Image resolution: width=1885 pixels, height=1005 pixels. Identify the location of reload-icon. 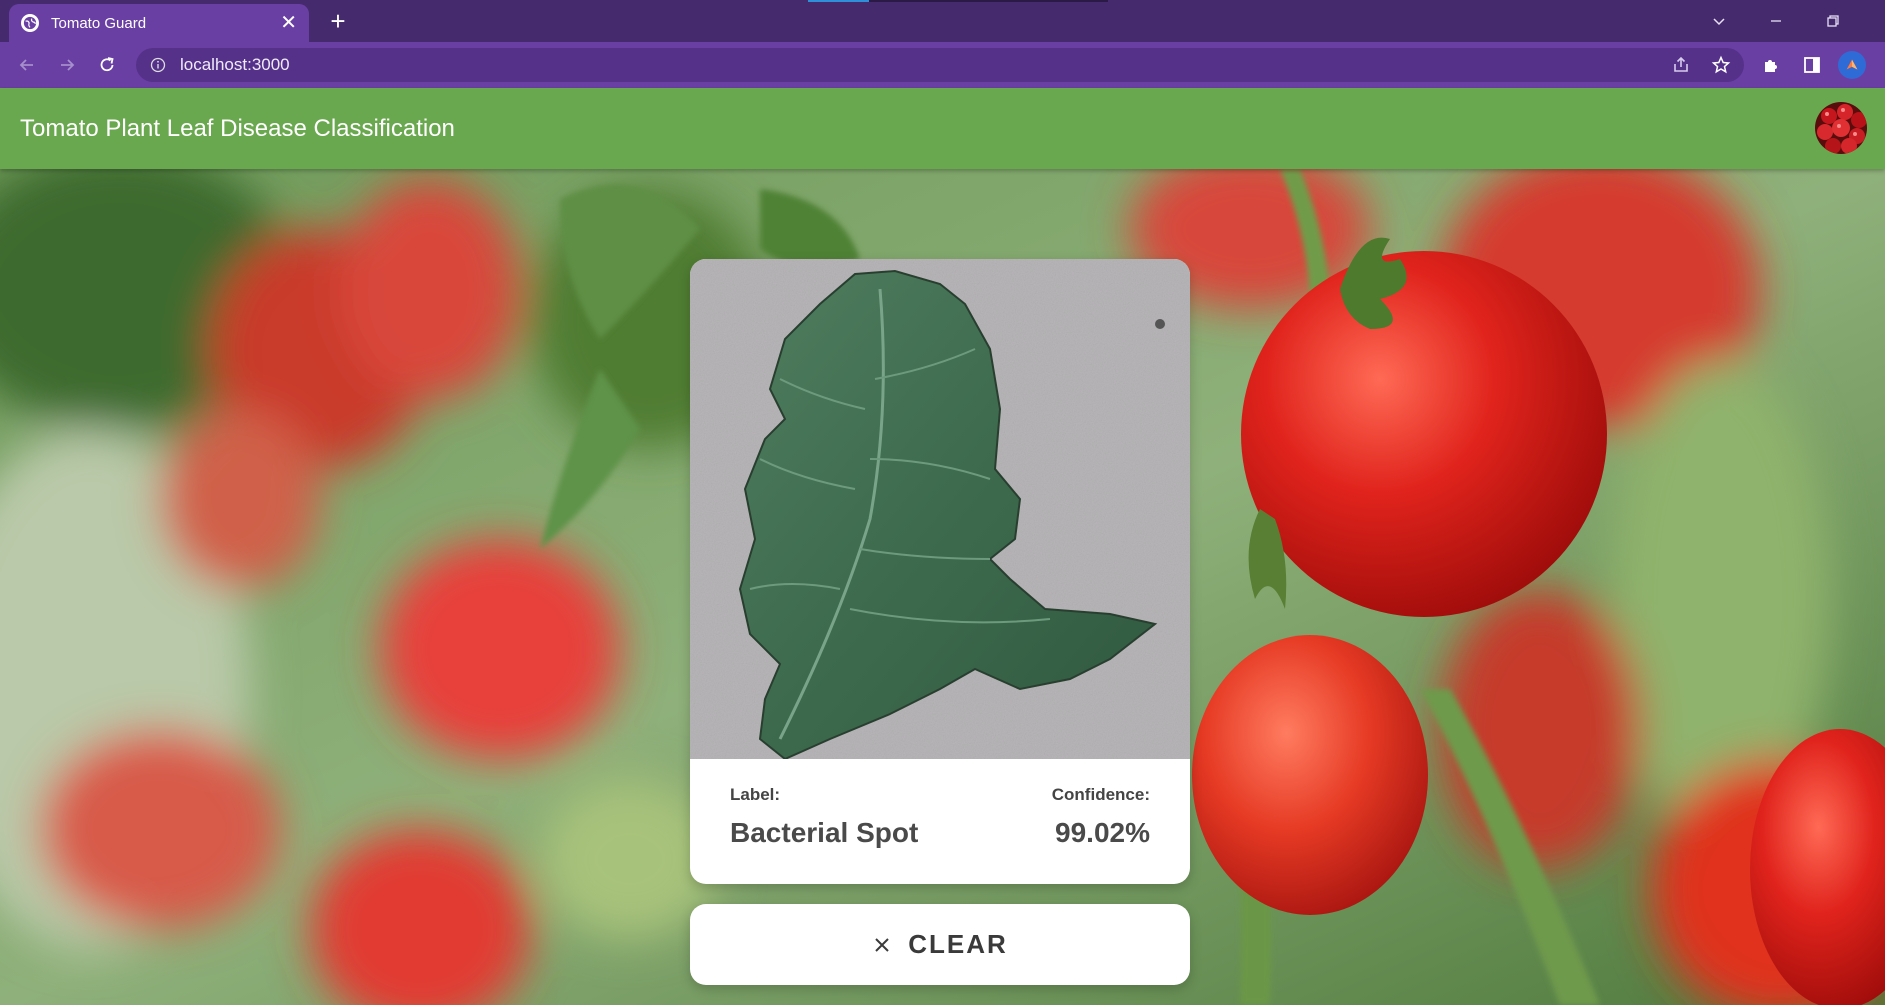
(107, 65).